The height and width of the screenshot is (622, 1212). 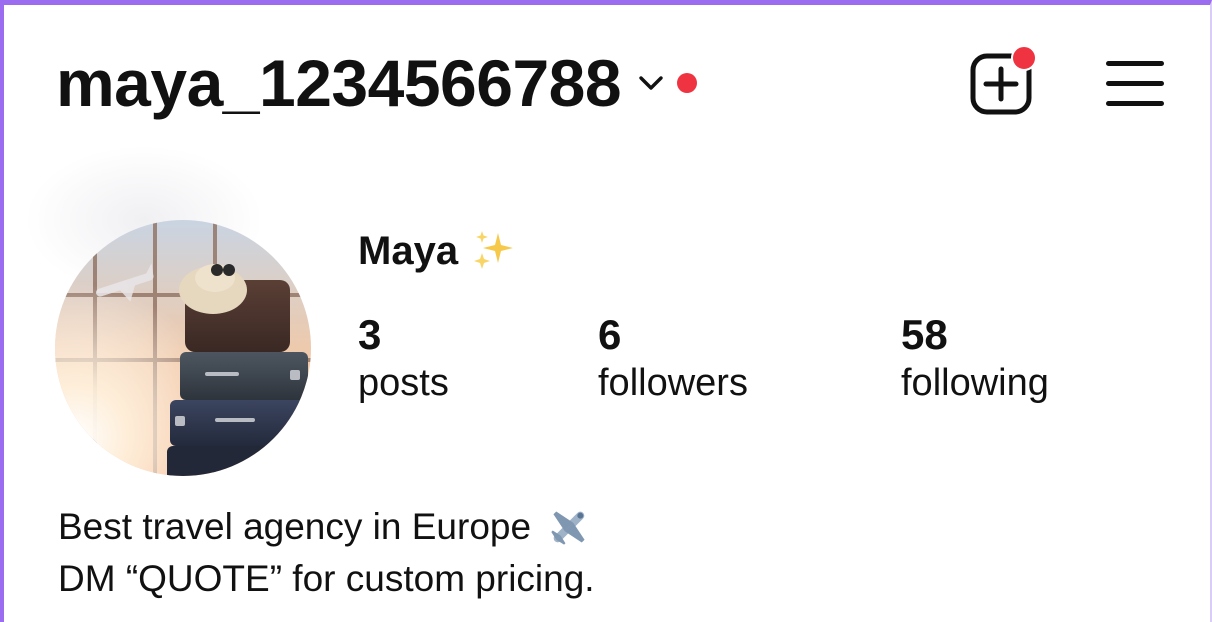 What do you see at coordinates (370, 334) in the screenshot?
I see `posts-count: 3` at bounding box center [370, 334].